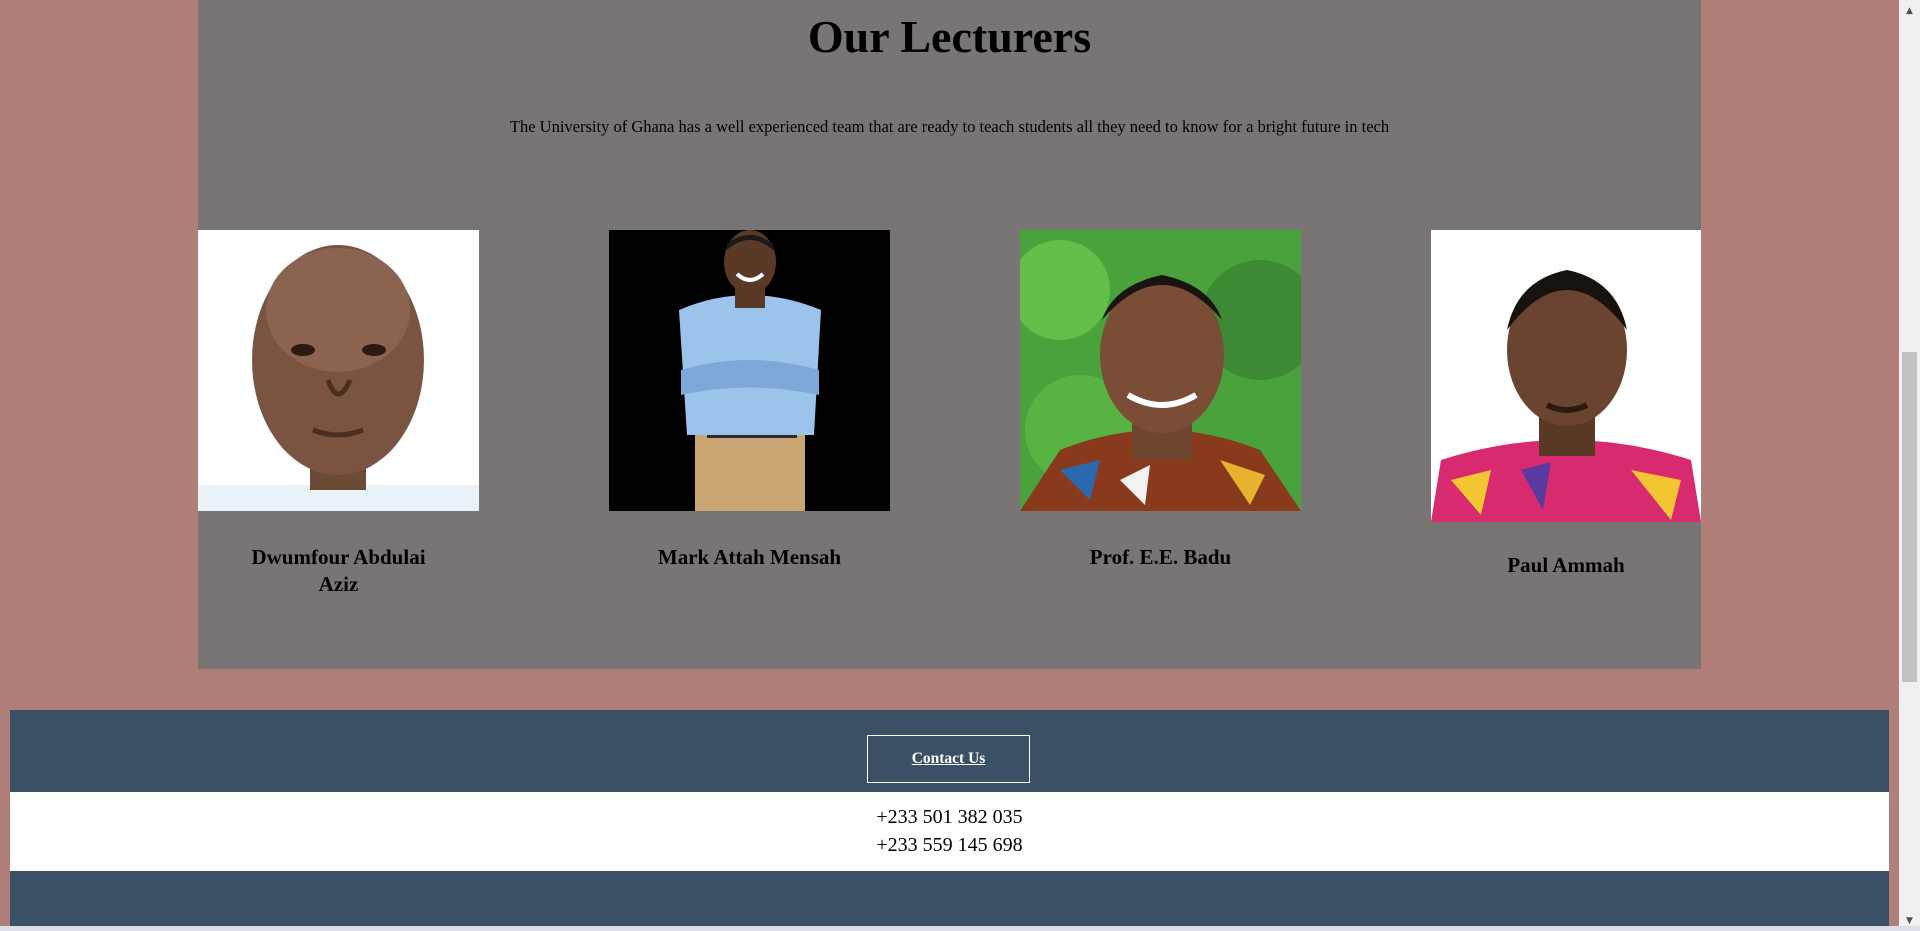 Image resolution: width=1920 pixels, height=931 pixels. Describe the element at coordinates (948, 759) in the screenshot. I see `contact-us-button: Contact Us` at that location.